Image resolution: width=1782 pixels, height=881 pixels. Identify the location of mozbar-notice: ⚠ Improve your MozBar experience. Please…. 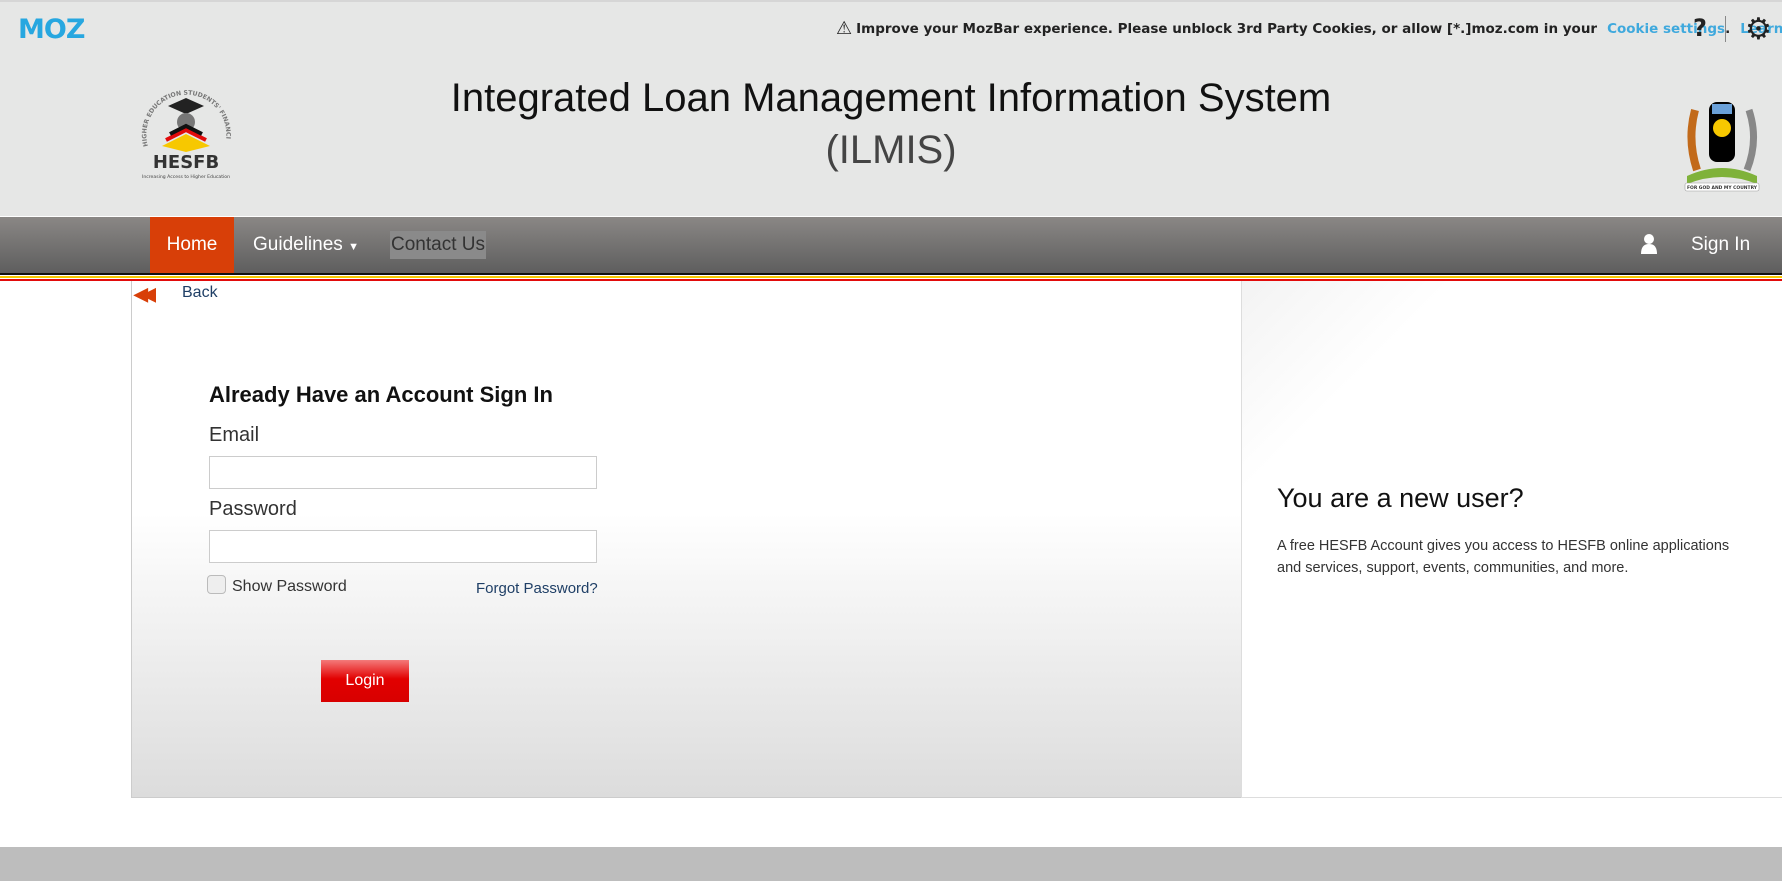
(1309, 28).